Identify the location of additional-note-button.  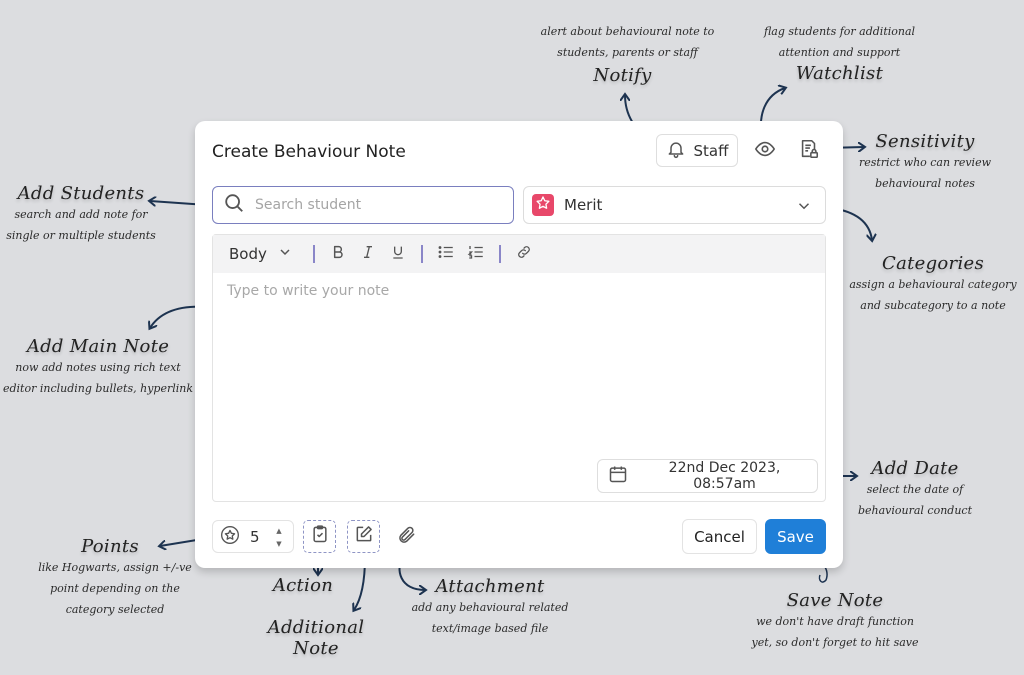
(363, 536).